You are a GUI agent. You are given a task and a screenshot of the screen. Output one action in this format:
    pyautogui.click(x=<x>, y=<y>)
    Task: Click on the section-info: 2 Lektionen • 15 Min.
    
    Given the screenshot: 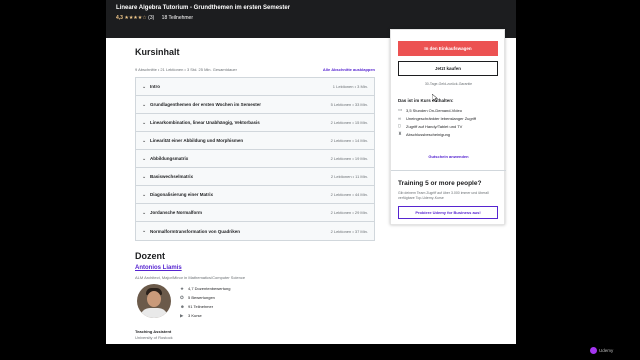 What is the action you would take?
    pyautogui.click(x=349, y=122)
    